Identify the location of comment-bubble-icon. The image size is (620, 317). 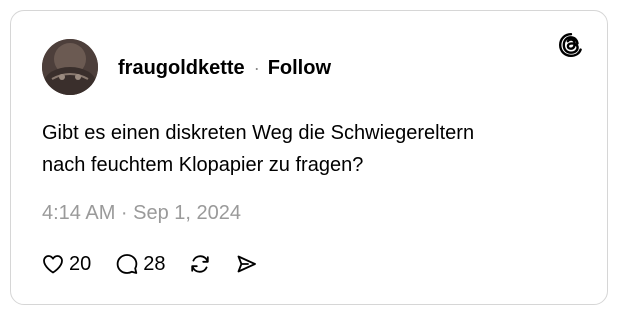
(127, 264).